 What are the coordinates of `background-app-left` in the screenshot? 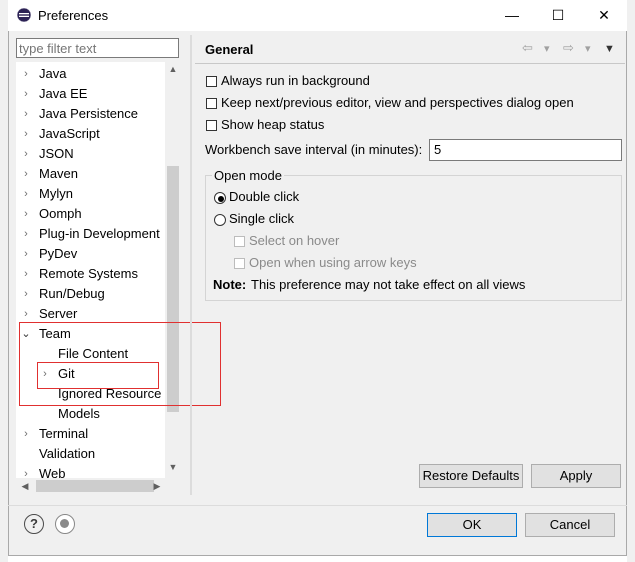 It's located at (4, 281).